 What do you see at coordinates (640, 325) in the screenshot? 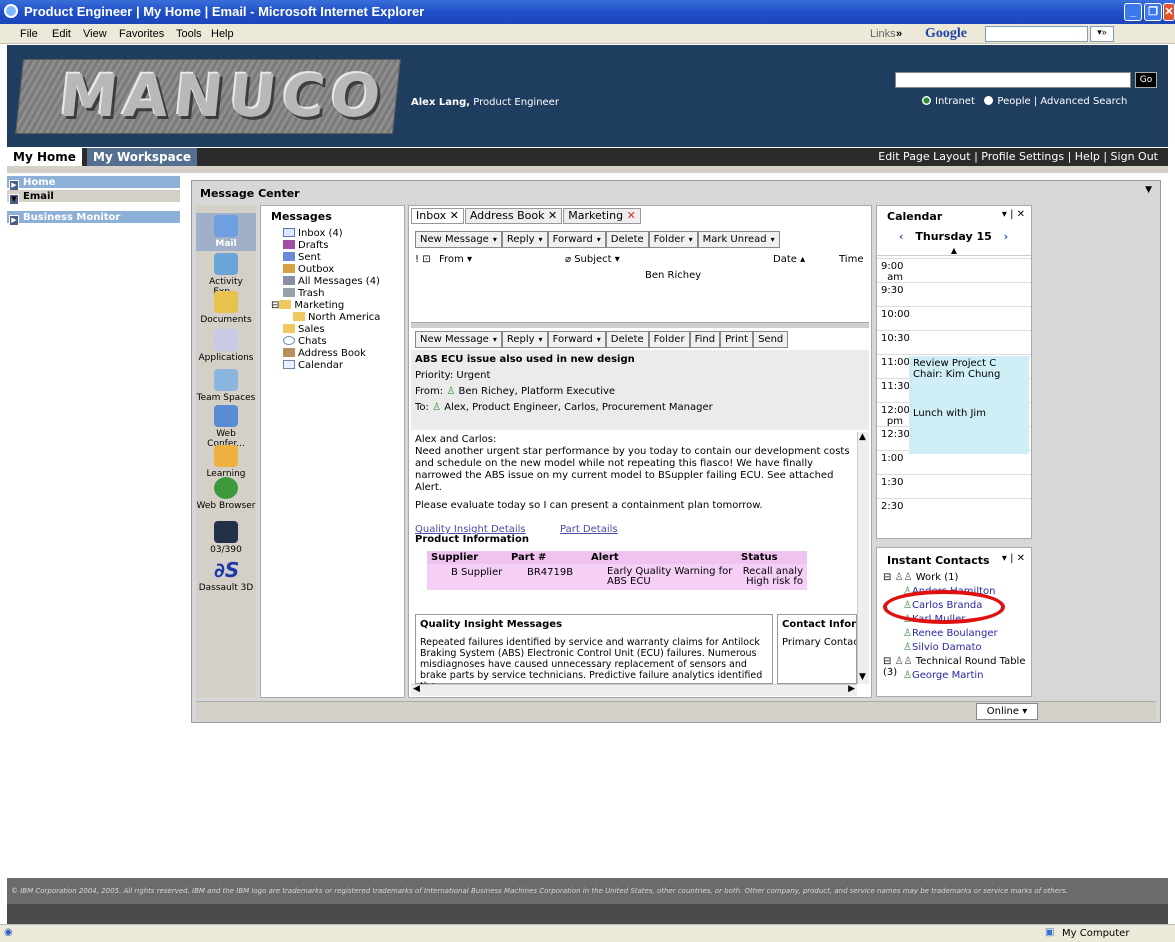
I see `pane-splitter` at bounding box center [640, 325].